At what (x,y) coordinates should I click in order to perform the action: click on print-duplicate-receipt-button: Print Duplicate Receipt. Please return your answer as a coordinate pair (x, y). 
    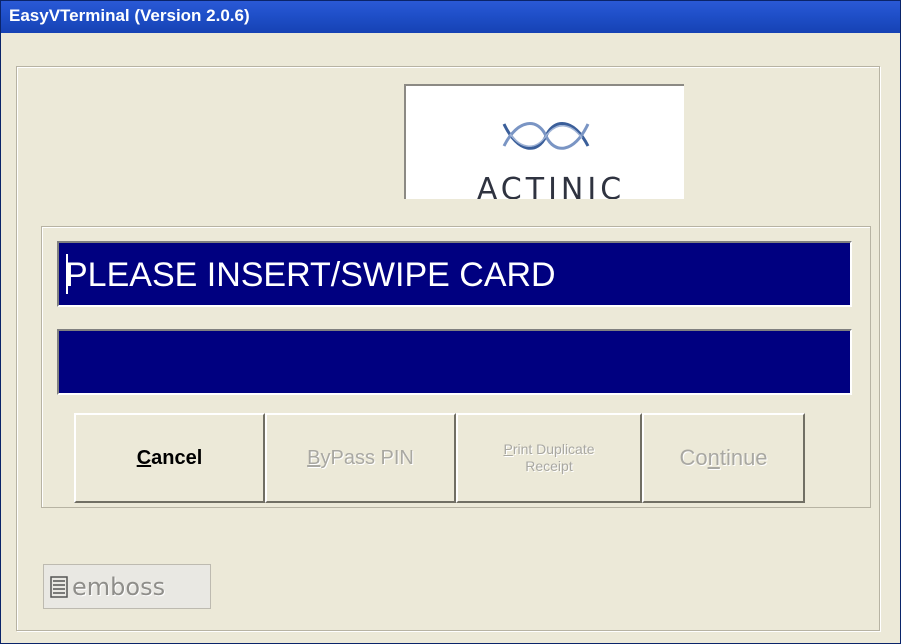
    Looking at the image, I should click on (549, 458).